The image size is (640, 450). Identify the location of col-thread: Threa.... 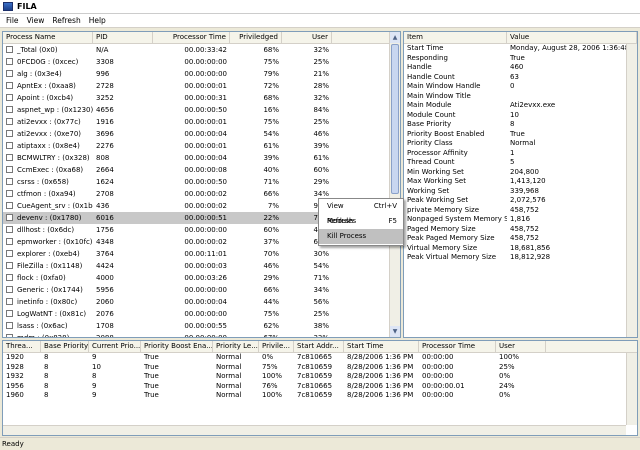
(22, 346).